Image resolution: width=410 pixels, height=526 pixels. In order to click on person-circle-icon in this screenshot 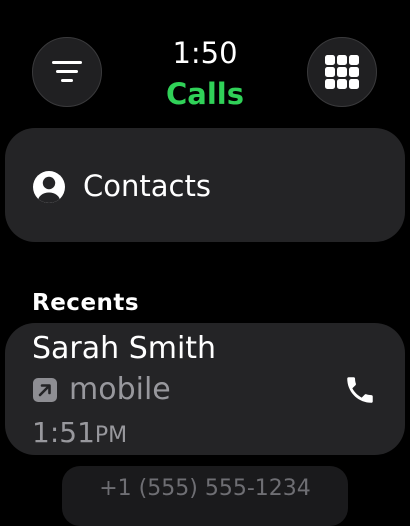, I will do `click(49, 187)`.